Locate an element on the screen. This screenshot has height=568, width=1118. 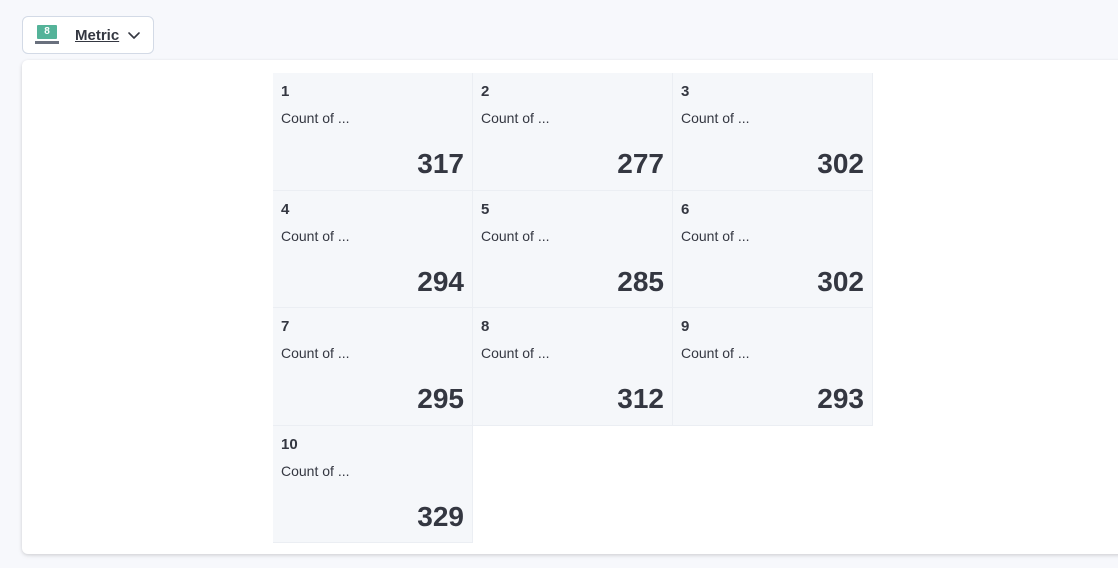
metric-tile: 8 Count of ... 312 is located at coordinates (573, 367).